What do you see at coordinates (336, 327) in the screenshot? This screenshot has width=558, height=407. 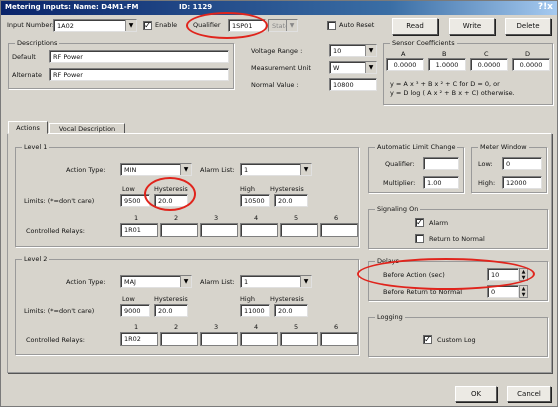 I see `level-2-relay-number: 6` at bounding box center [336, 327].